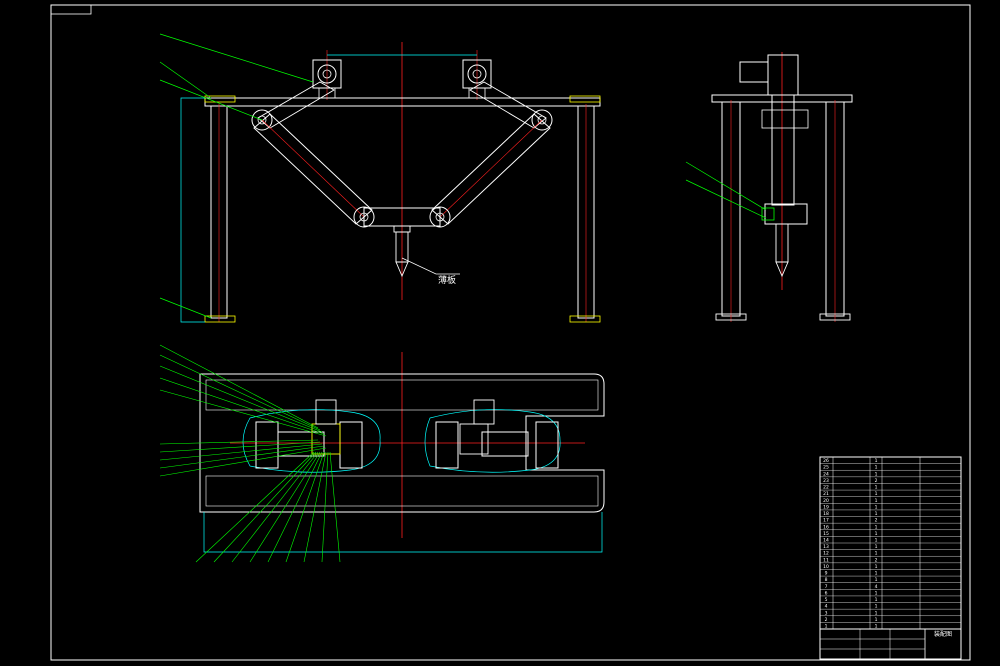  What do you see at coordinates (585, 319) in the screenshot?
I see `right-base-plate` at bounding box center [585, 319].